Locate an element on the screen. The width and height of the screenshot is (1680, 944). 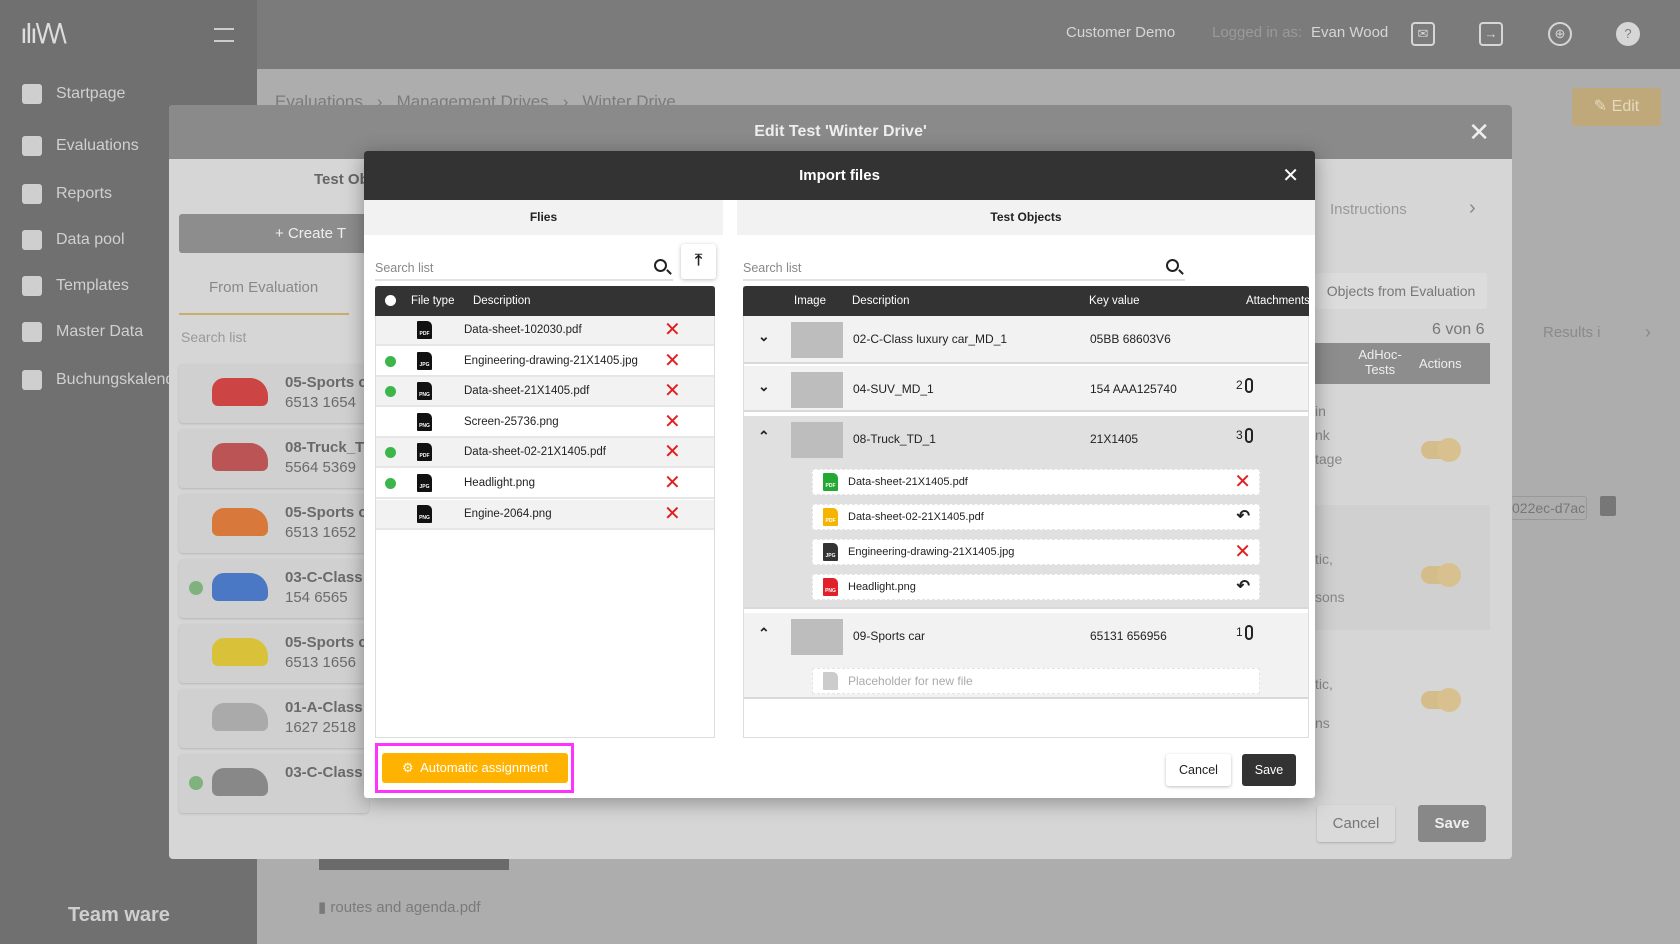
file-row: JPG Headlight.png ✕ is located at coordinates (545, 484).